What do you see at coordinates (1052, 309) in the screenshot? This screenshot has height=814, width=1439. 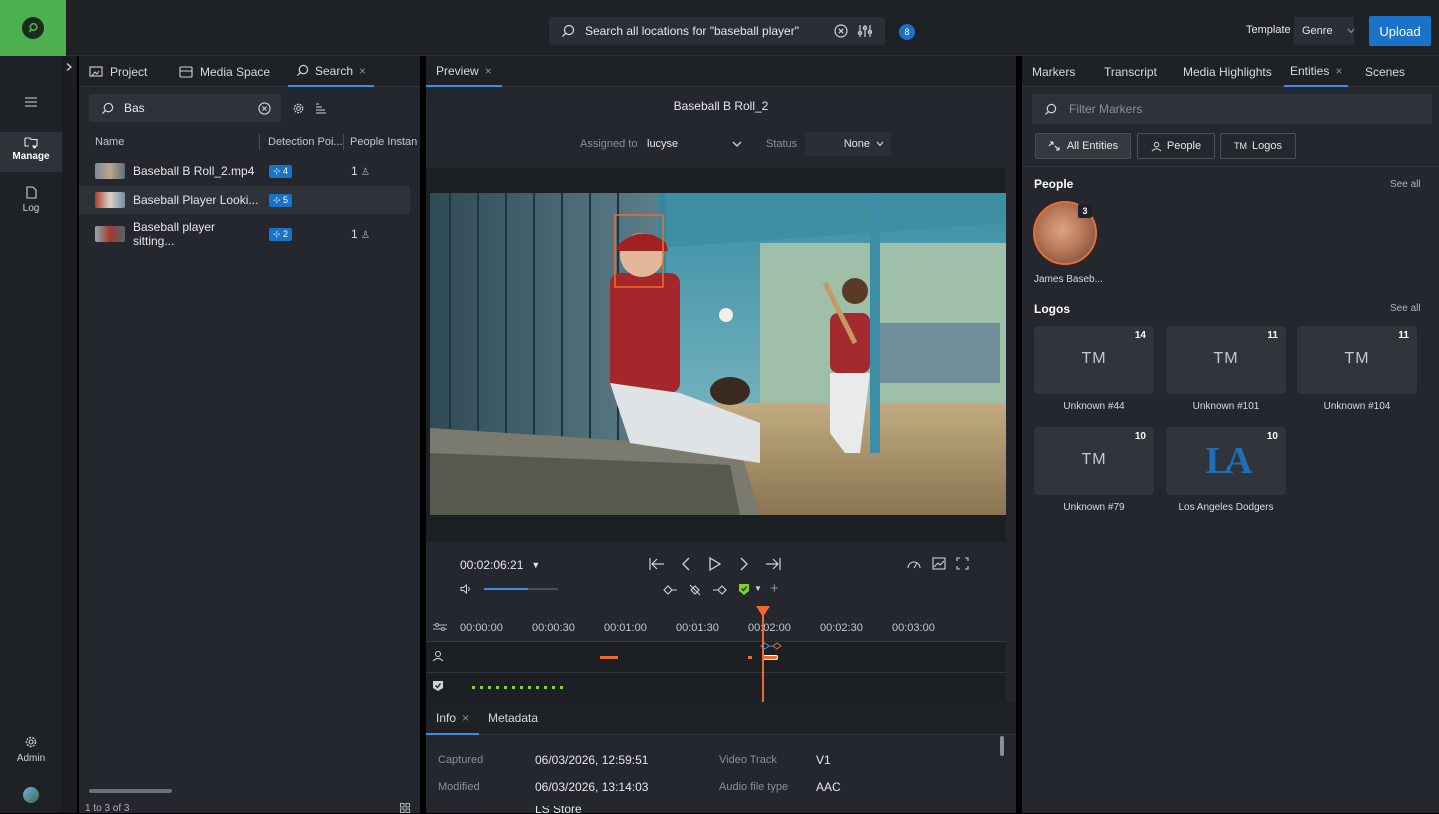 I see `logos-section-title: Logos` at bounding box center [1052, 309].